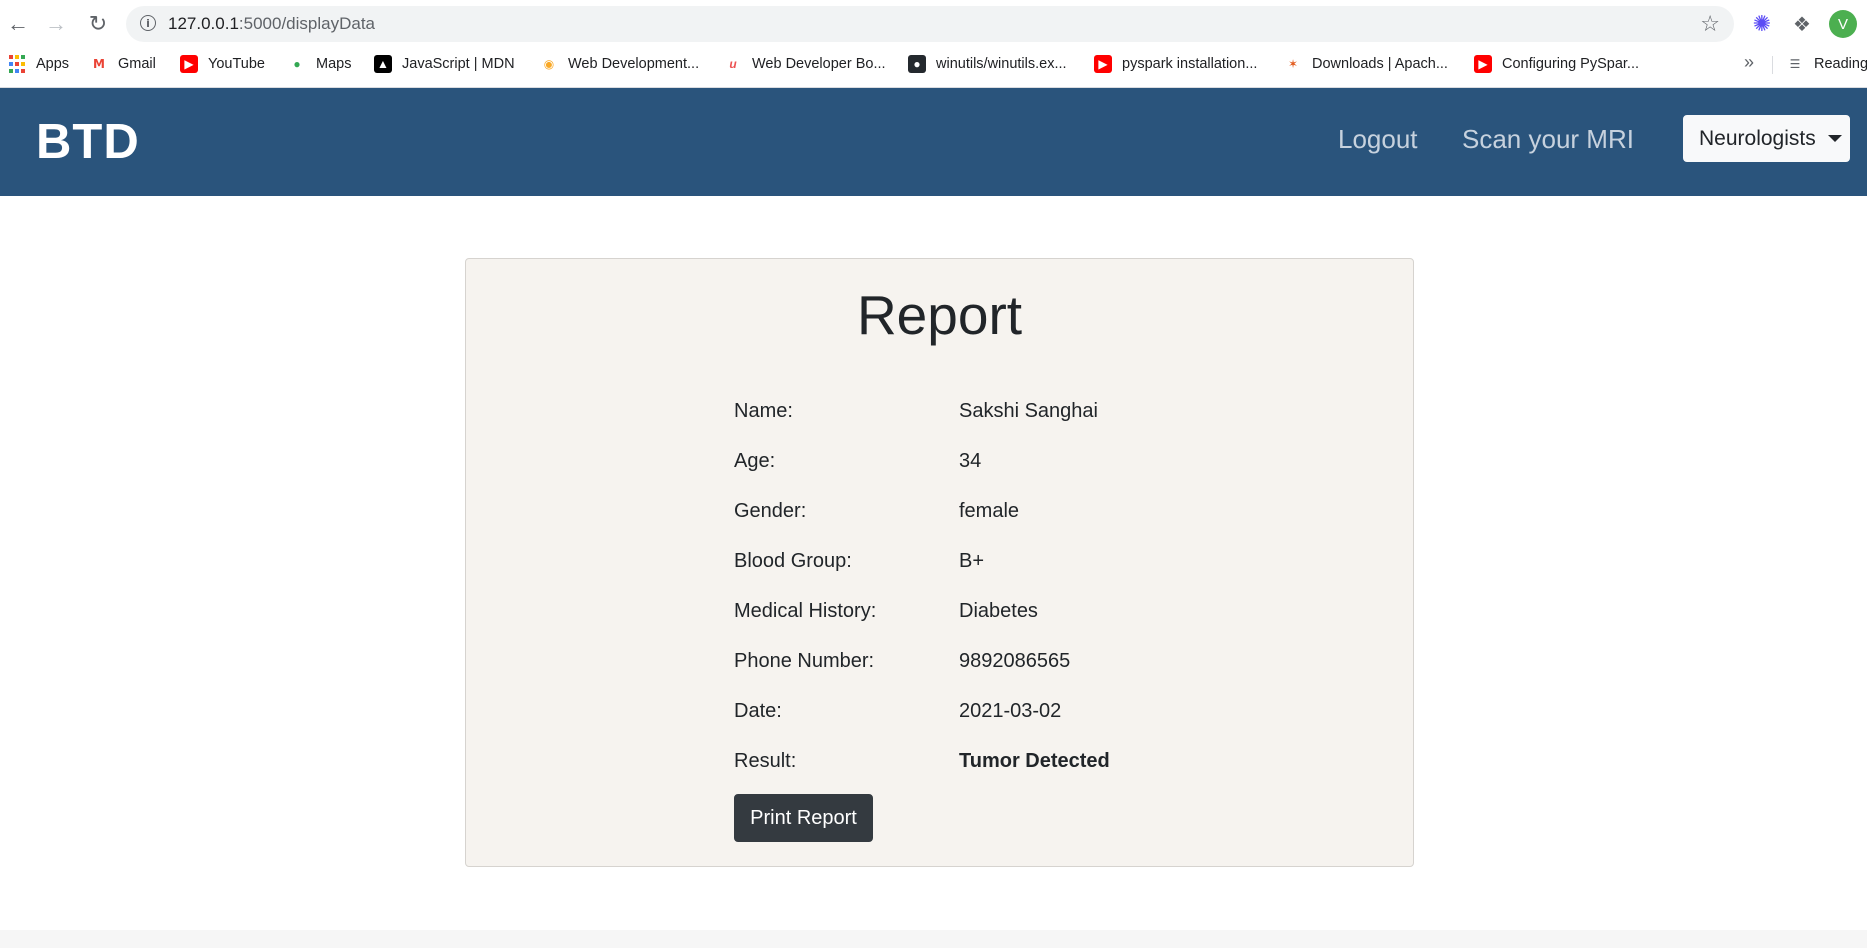 This screenshot has height=948, width=1867. What do you see at coordinates (989, 511) in the screenshot?
I see `gender-value: female` at bounding box center [989, 511].